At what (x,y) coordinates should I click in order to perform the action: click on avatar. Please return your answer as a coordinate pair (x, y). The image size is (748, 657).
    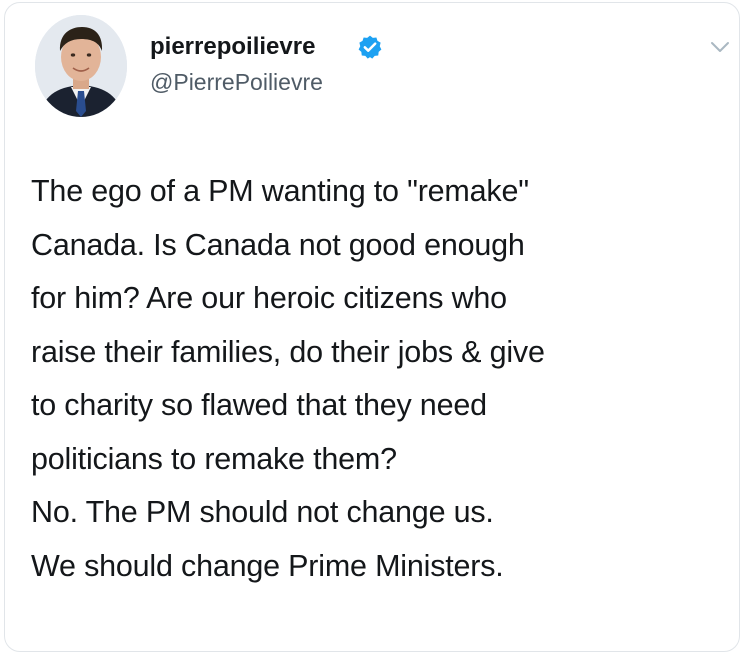
    Looking at the image, I should click on (81, 66).